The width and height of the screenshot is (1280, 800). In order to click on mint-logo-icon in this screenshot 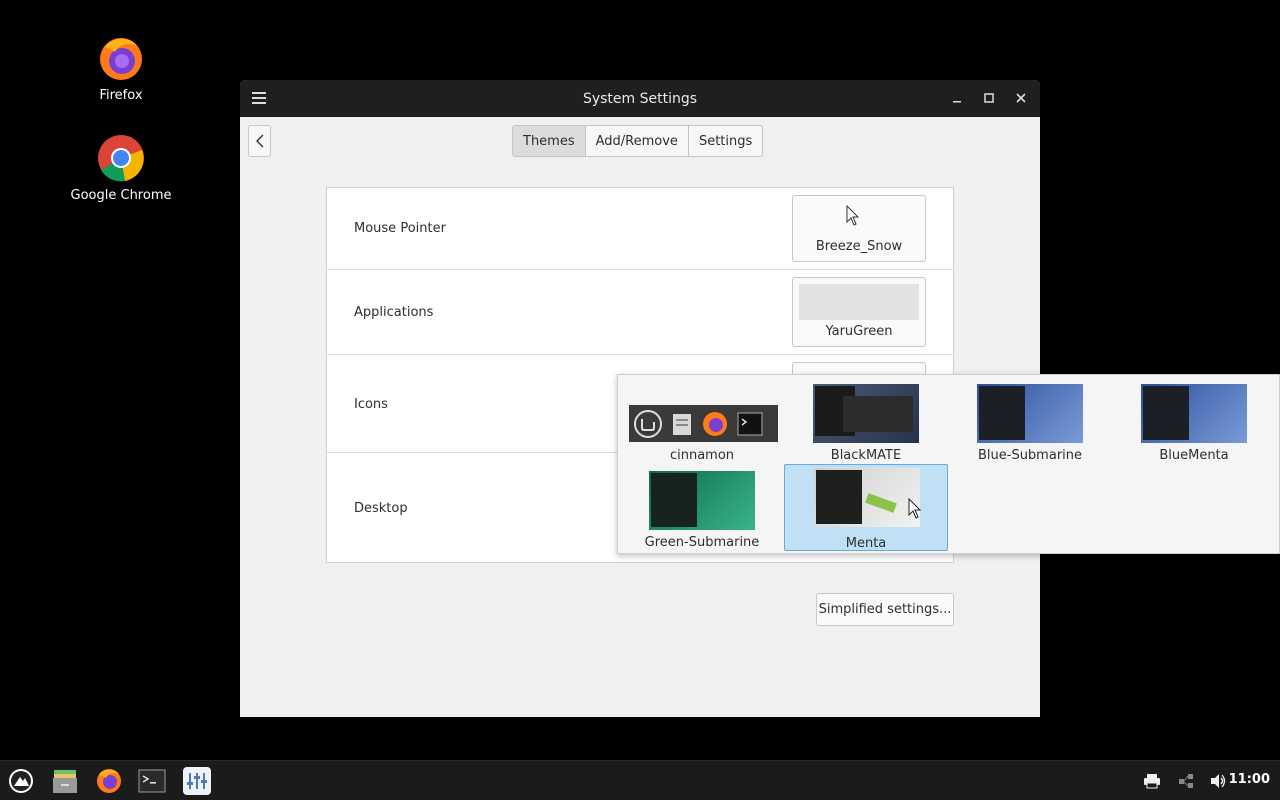, I will do `click(648, 423)`.